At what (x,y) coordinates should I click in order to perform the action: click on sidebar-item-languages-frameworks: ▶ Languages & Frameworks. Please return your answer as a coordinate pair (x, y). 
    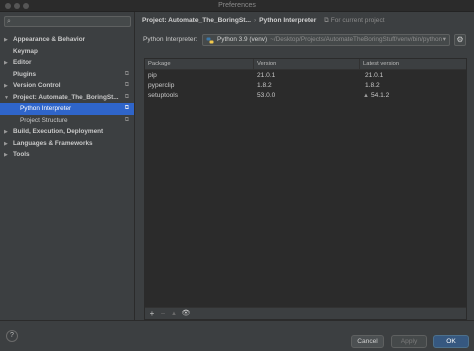
    Looking at the image, I should click on (67, 144).